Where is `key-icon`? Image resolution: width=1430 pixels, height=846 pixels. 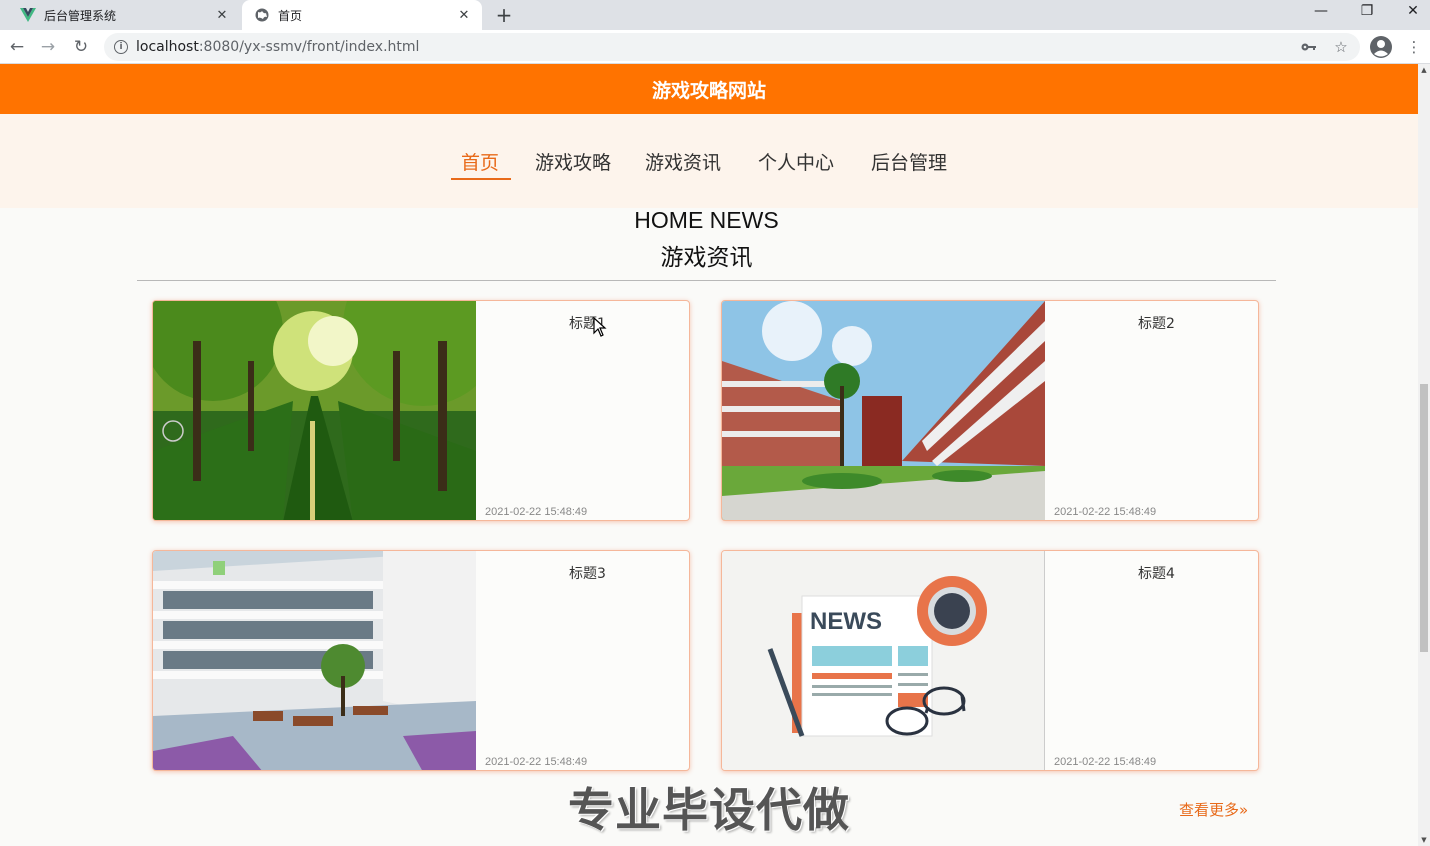 key-icon is located at coordinates (1309, 47).